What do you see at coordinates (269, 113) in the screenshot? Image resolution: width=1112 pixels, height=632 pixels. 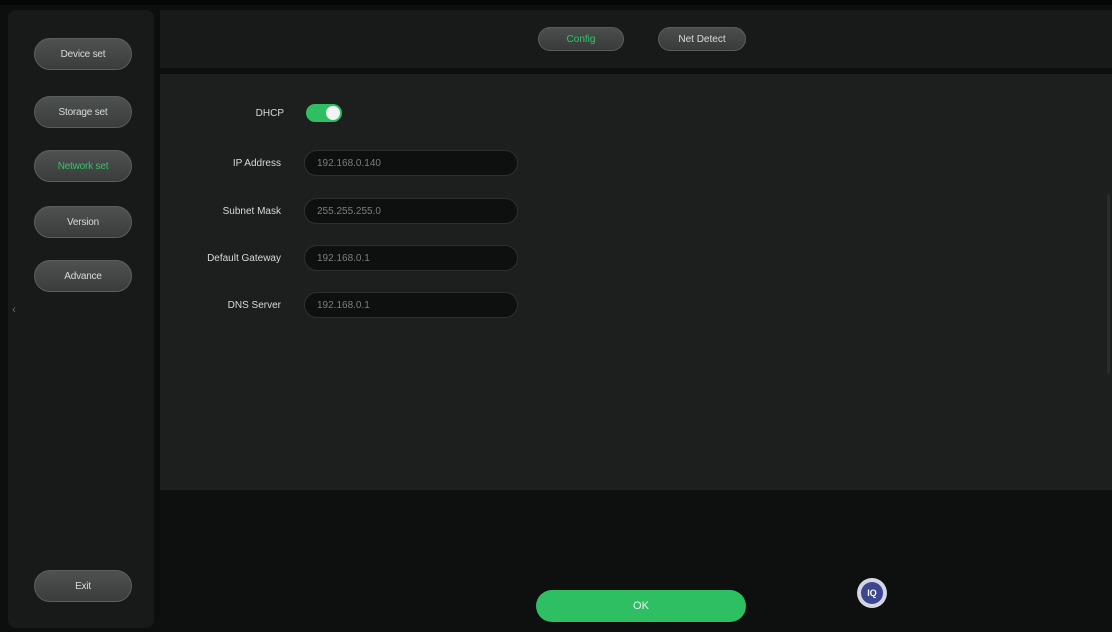 I see `dhcp-label: DHCP` at bounding box center [269, 113].